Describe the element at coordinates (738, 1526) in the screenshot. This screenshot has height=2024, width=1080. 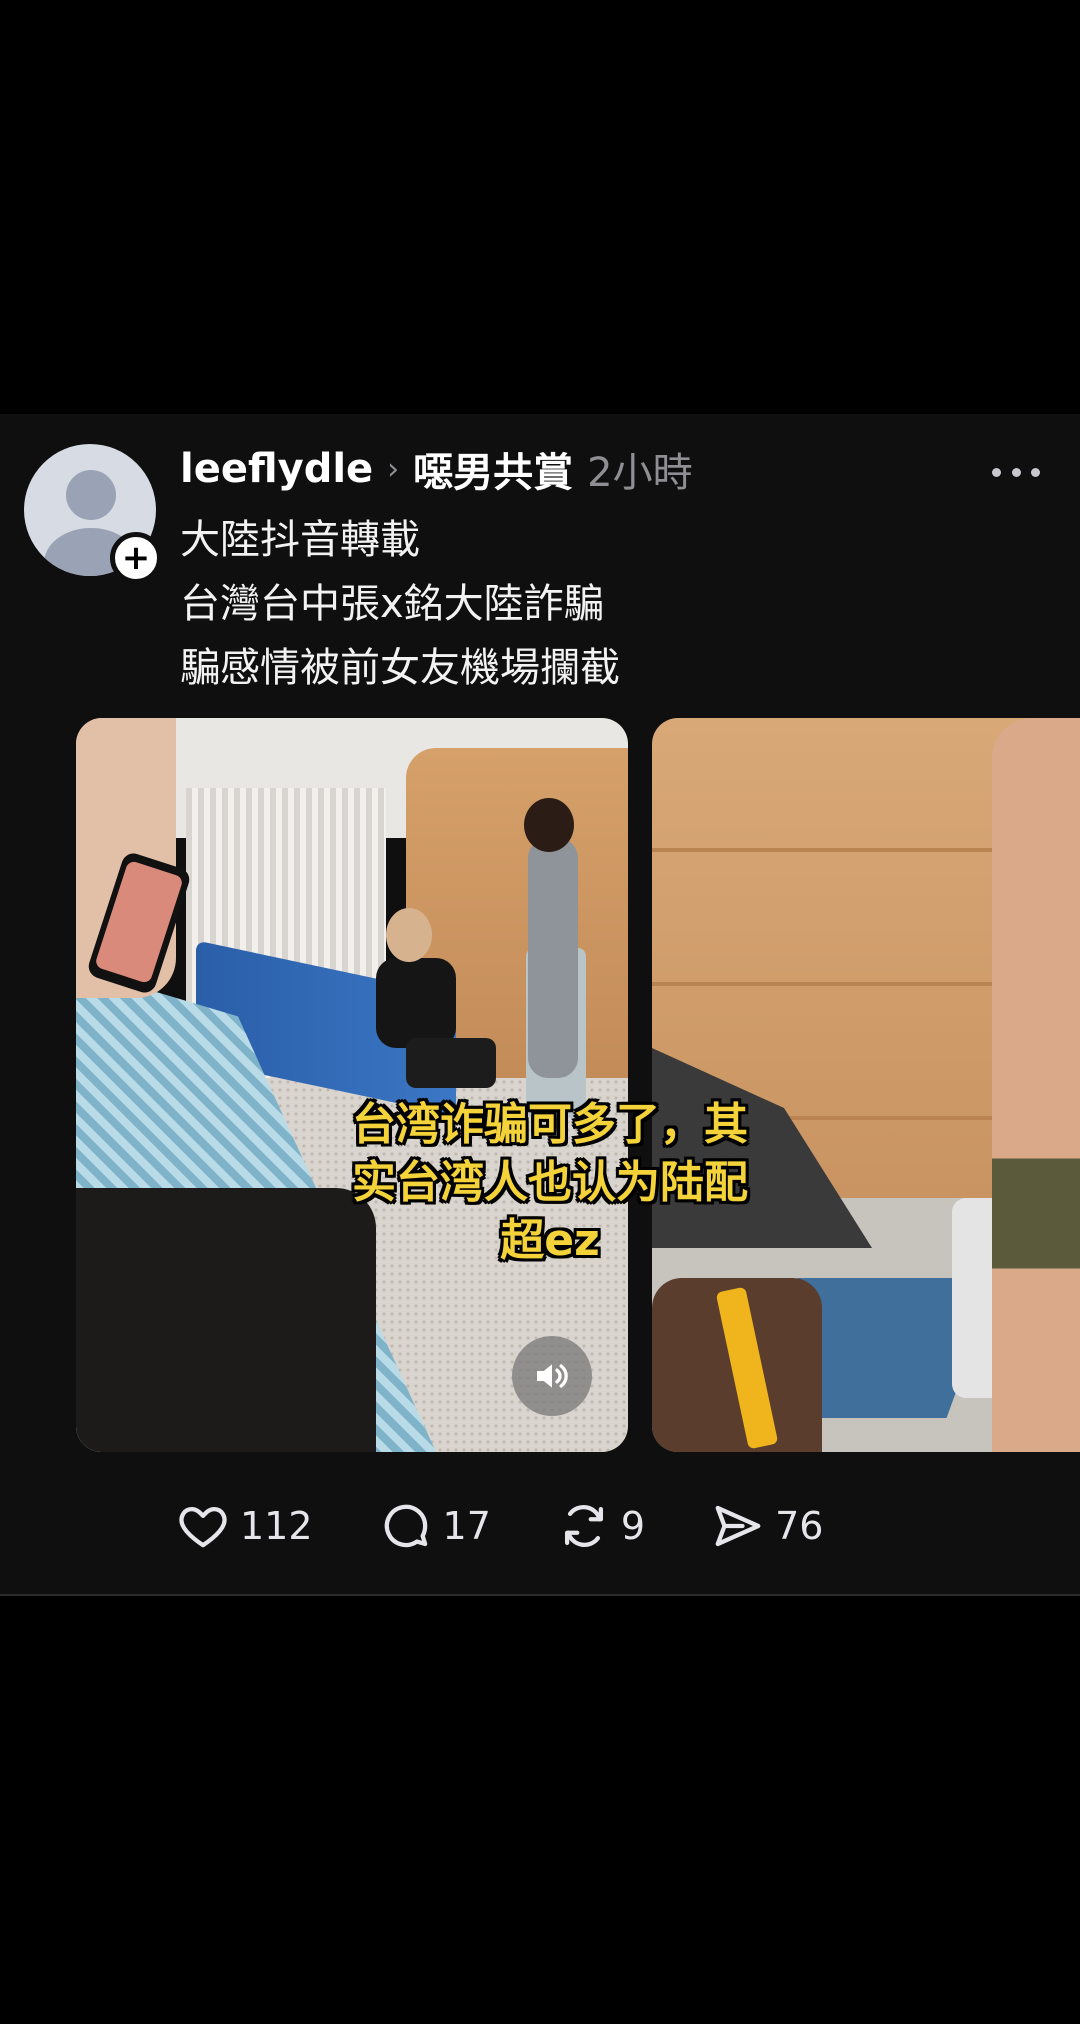
I see `send-icon` at that location.